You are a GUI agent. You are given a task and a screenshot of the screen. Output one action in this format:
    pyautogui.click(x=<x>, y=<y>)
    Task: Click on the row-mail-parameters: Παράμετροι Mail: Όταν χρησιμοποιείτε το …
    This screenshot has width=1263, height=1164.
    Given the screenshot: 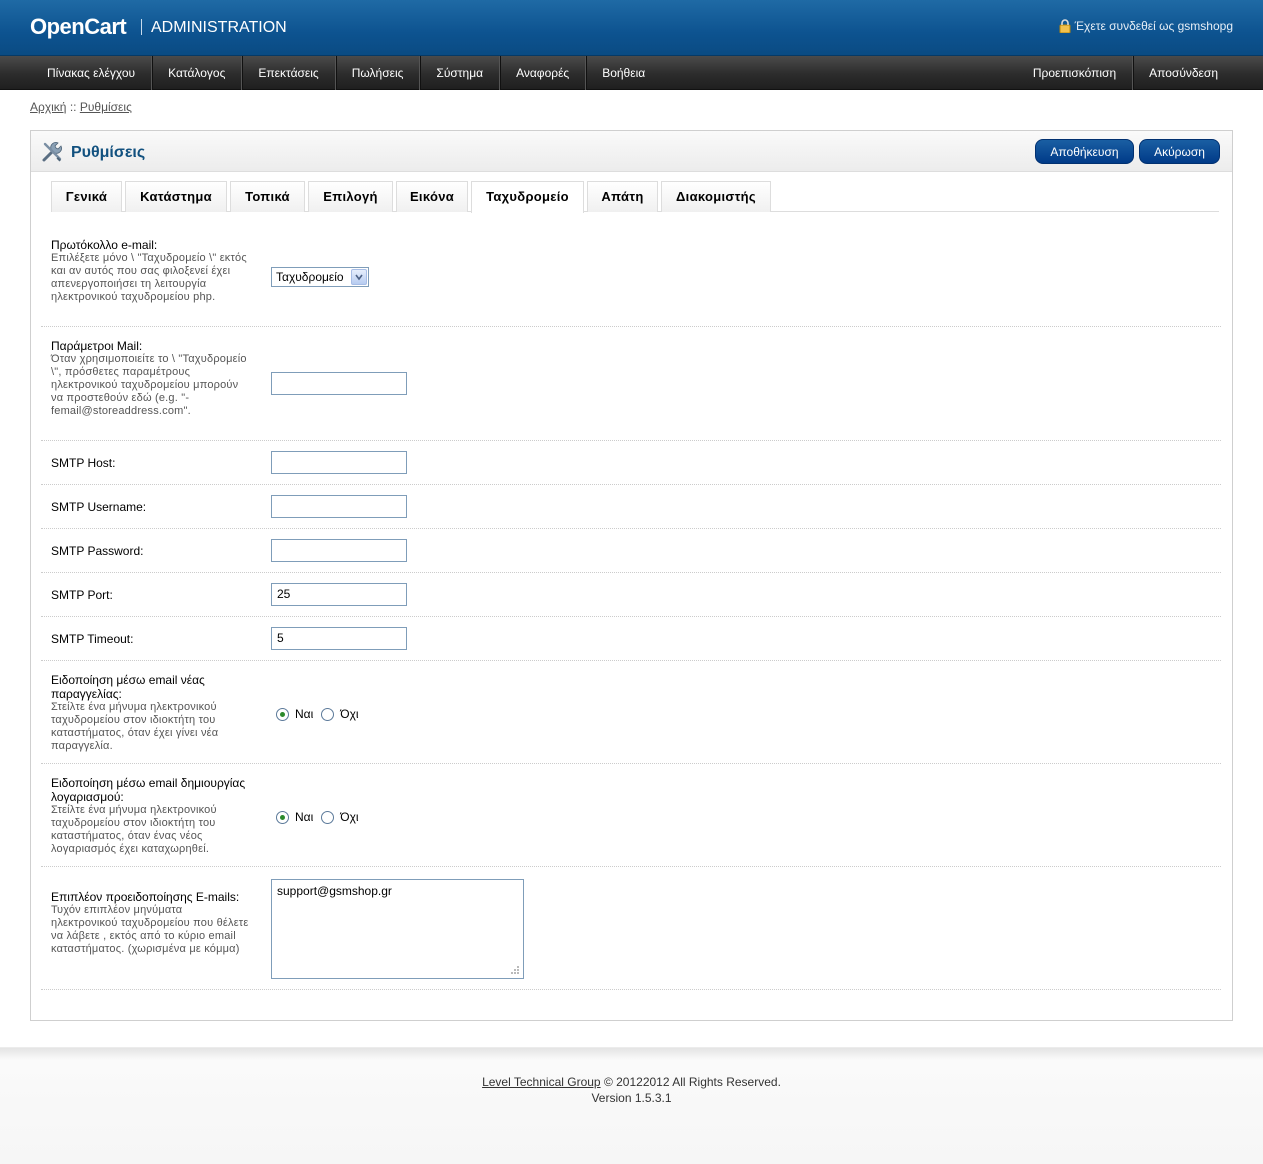 What is the action you would take?
    pyautogui.click(x=631, y=384)
    